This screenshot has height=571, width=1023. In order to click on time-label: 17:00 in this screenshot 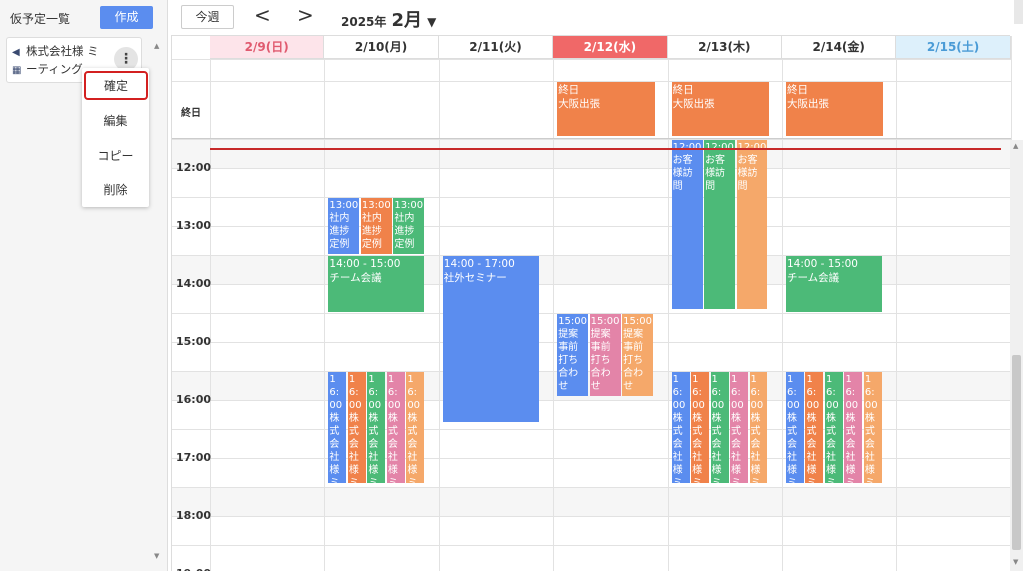, I will do `click(194, 457)`.